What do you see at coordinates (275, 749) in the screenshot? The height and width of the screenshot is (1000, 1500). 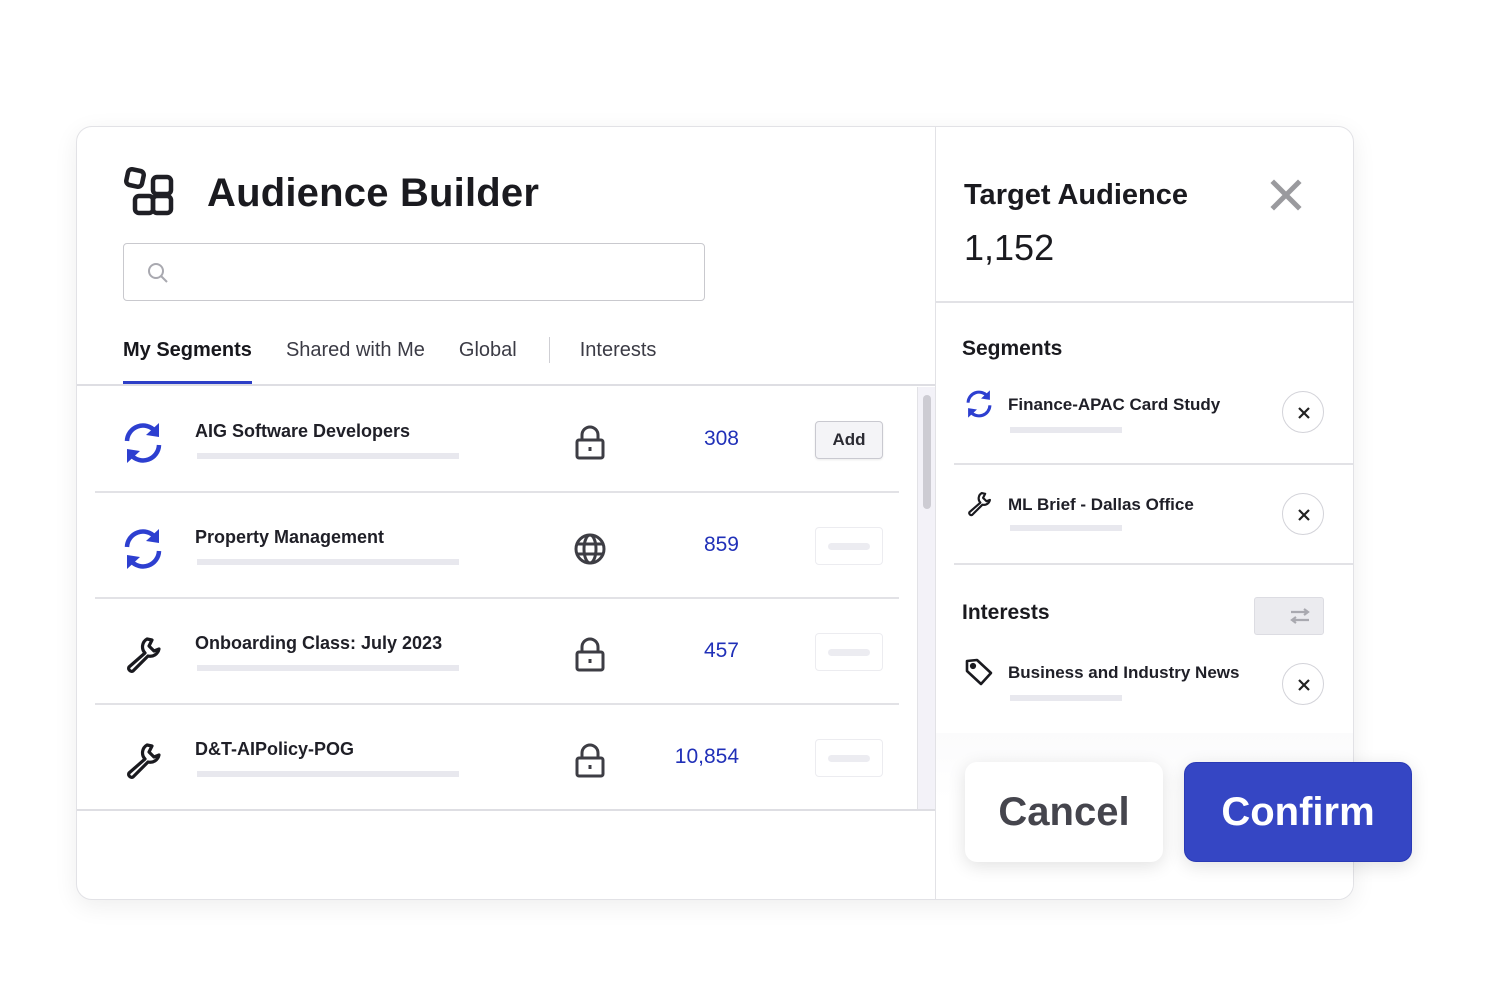 I see `segment-name: D&T-AIPolicy-POG` at bounding box center [275, 749].